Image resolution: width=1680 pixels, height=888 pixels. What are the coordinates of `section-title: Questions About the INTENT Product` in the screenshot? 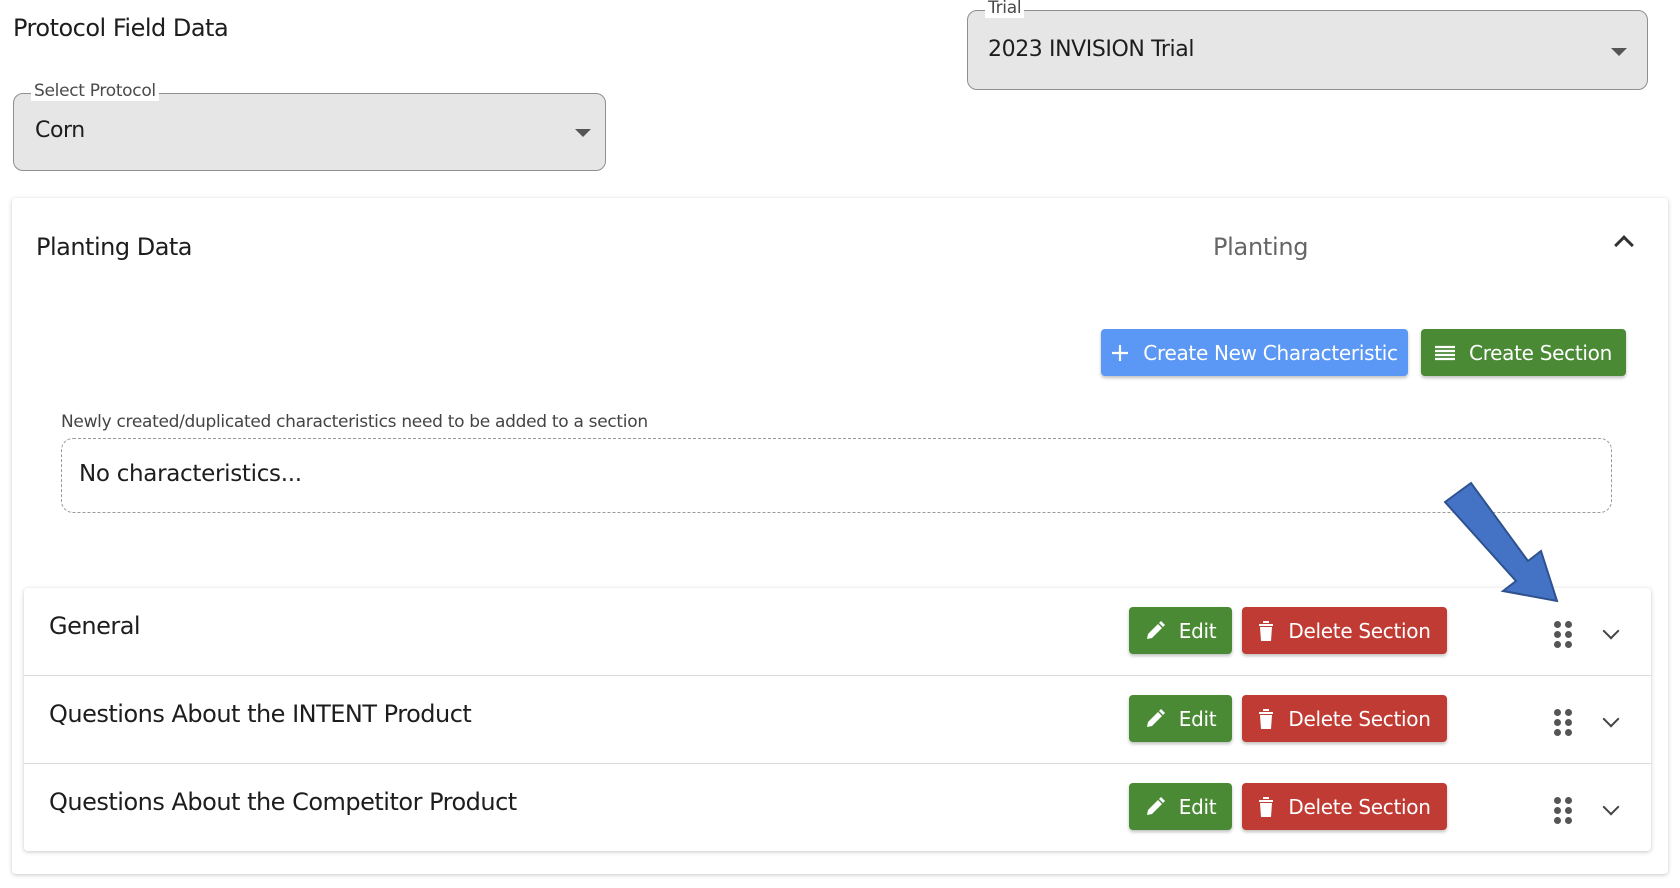 It's located at (260, 714).